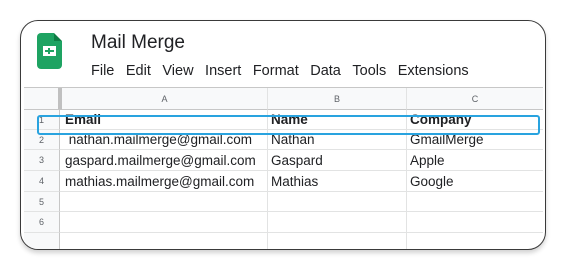 The image size is (568, 270). What do you see at coordinates (42, 120) in the screenshot?
I see `row-header: 1` at bounding box center [42, 120].